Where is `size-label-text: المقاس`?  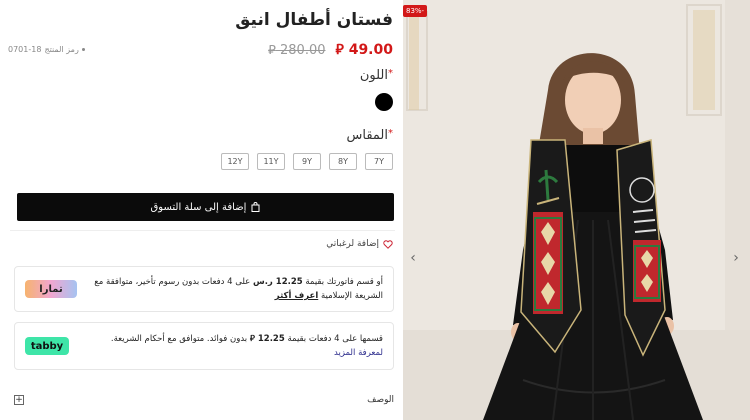 size-label-text: المقاس is located at coordinates (367, 135).